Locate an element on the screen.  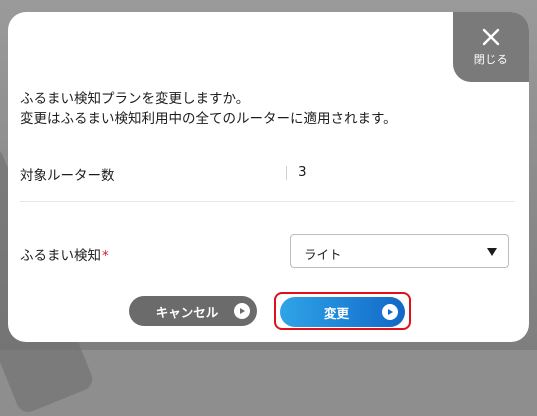
target-routers-label: 対象ルーター数 is located at coordinates (67, 176).